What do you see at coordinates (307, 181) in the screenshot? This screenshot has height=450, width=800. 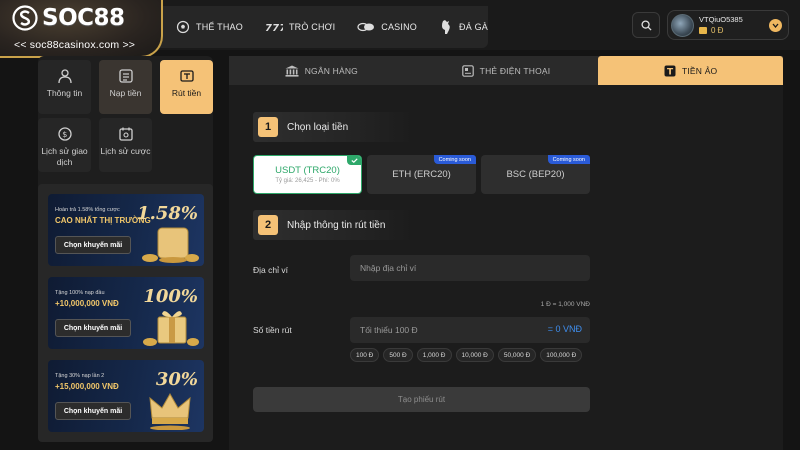 I see `coin-rate: Tỷ giá: 26,425 - Phí: 0%` at bounding box center [307, 181].